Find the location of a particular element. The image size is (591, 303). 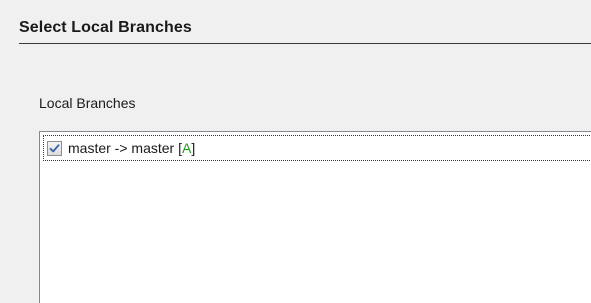

local-branches-label: Local Branches is located at coordinates (87, 103).